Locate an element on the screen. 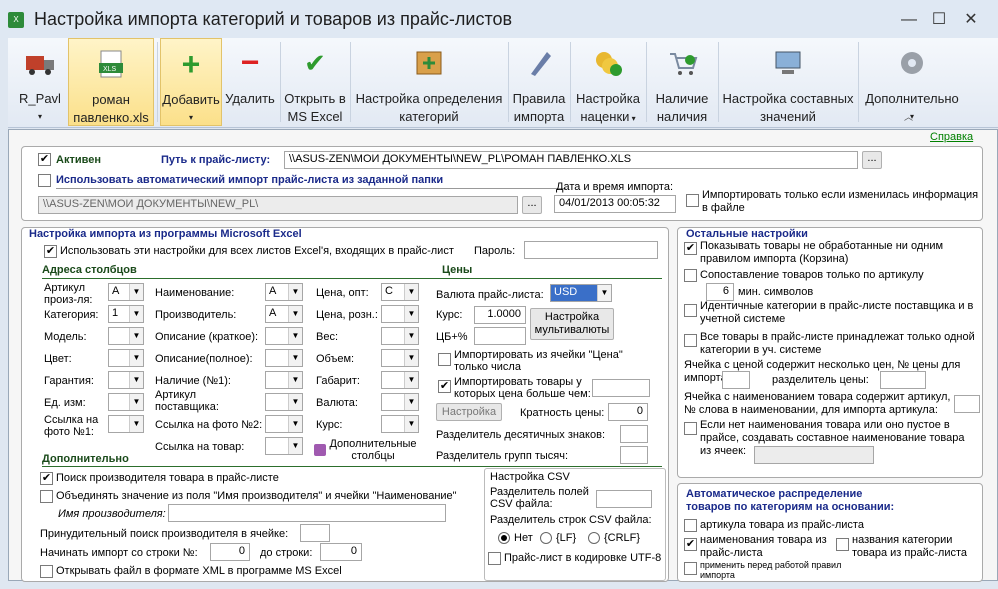  composite-values-button: Настройка составных значений is located at coordinates (788, 82).